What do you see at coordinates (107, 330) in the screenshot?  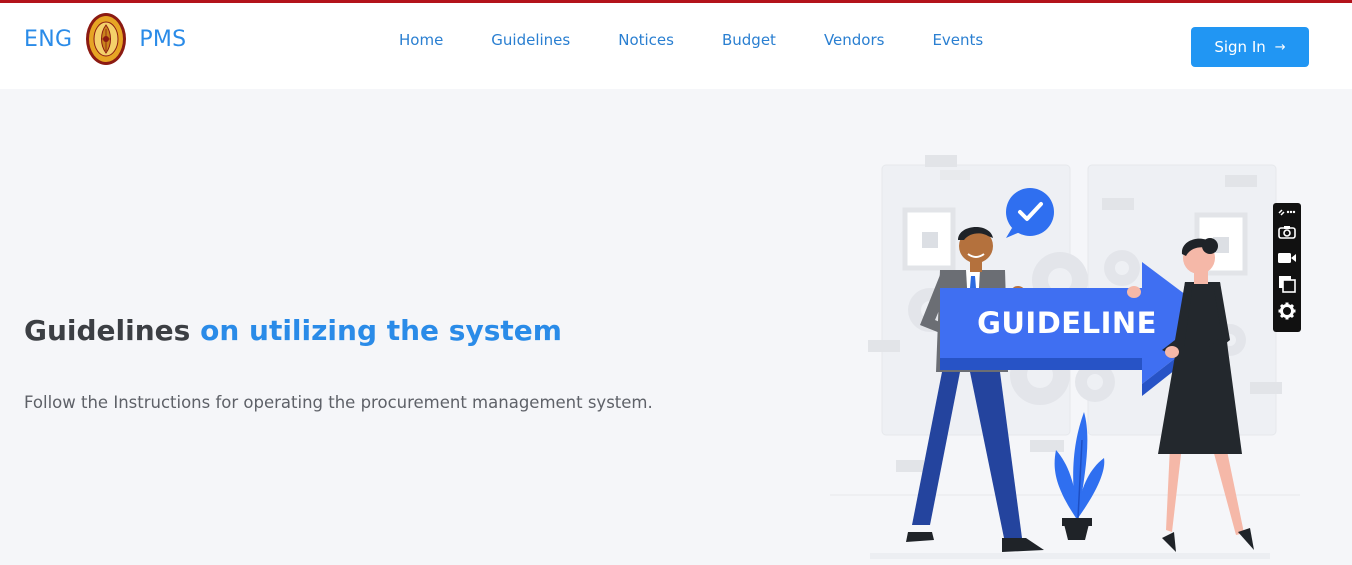 I see `hero-title-dark: Guidelines` at bounding box center [107, 330].